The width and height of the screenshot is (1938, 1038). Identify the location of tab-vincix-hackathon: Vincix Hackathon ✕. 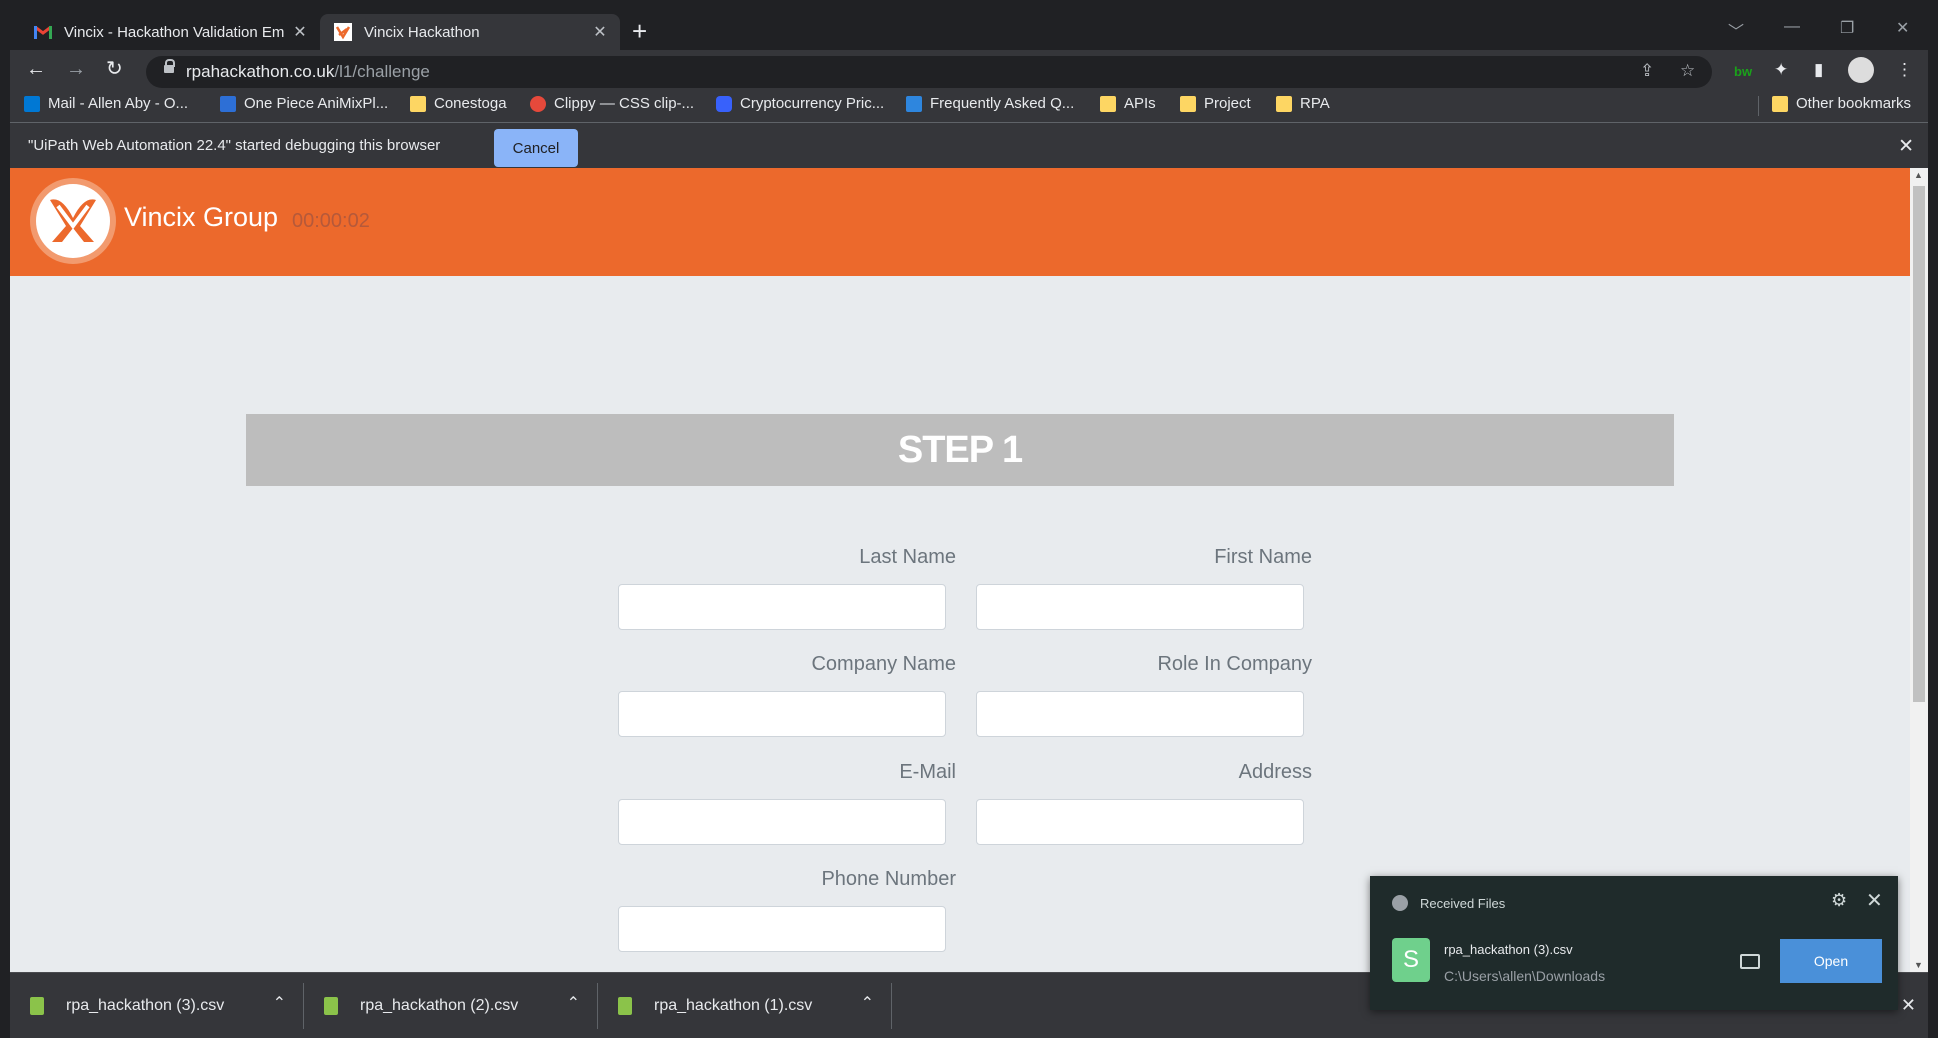
(470, 32).